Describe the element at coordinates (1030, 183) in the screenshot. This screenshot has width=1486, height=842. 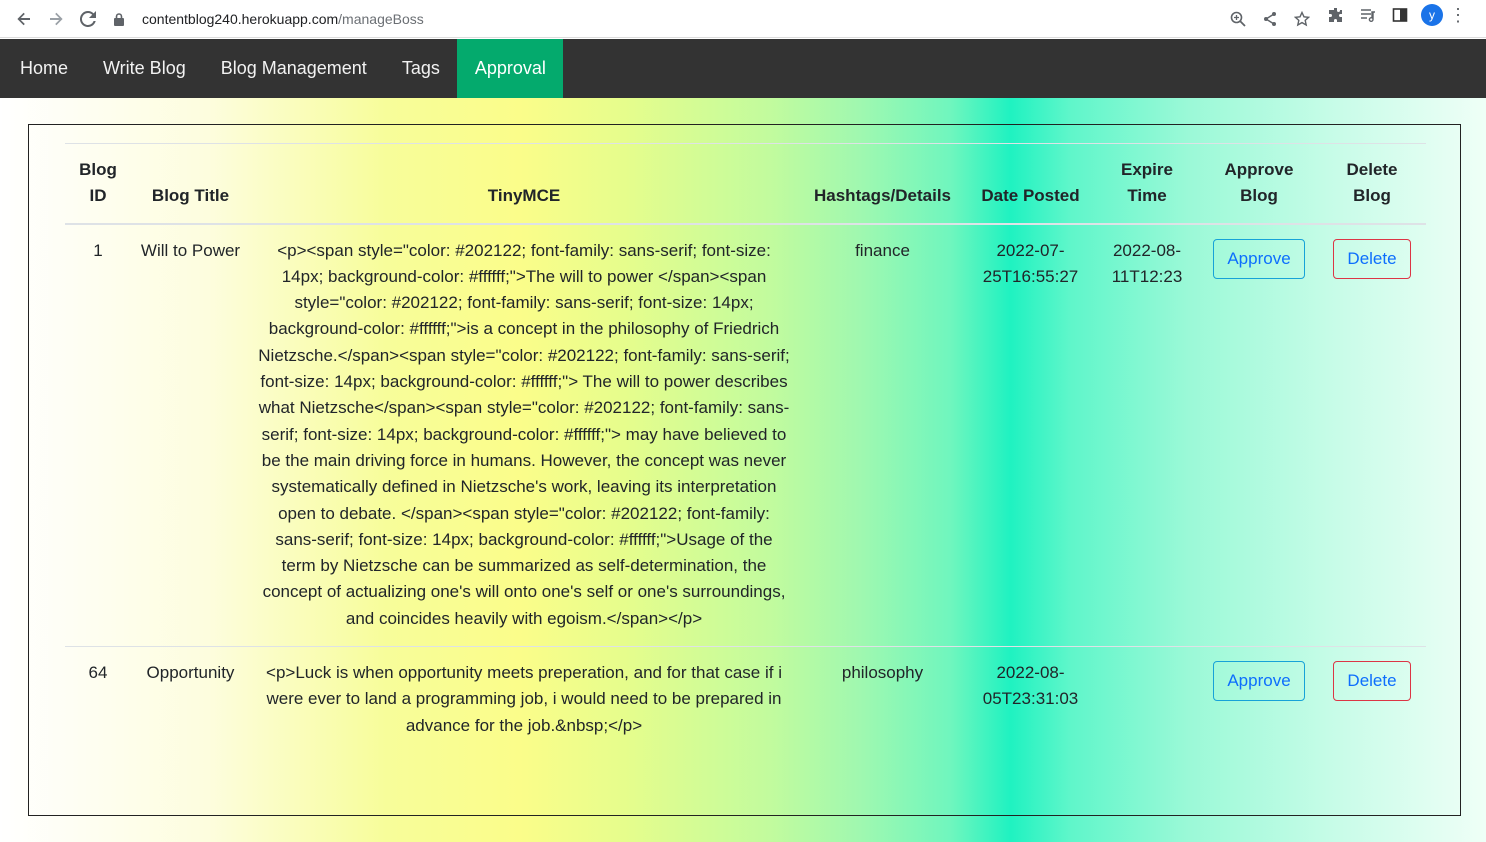
I see `header-date-posted: Date Posted` at that location.